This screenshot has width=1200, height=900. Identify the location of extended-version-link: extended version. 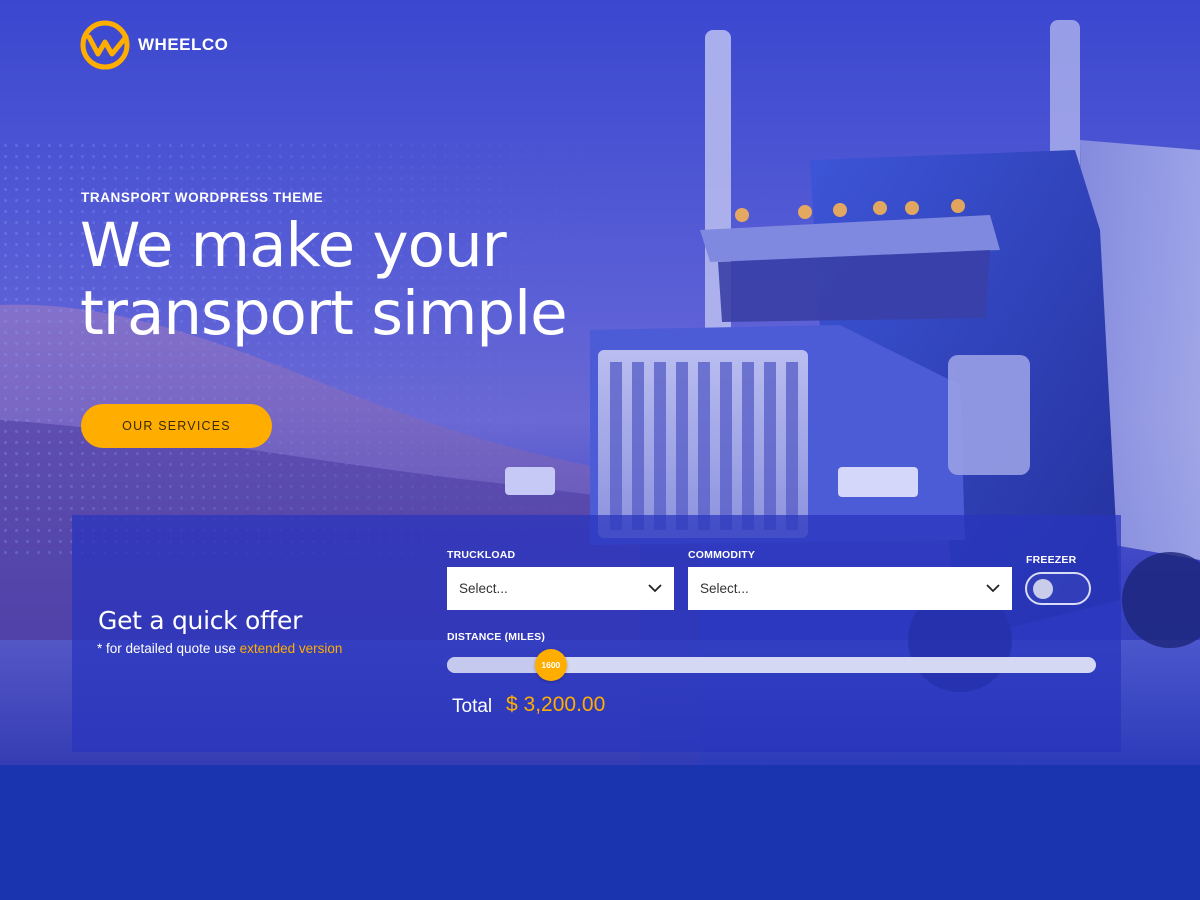
(291, 648).